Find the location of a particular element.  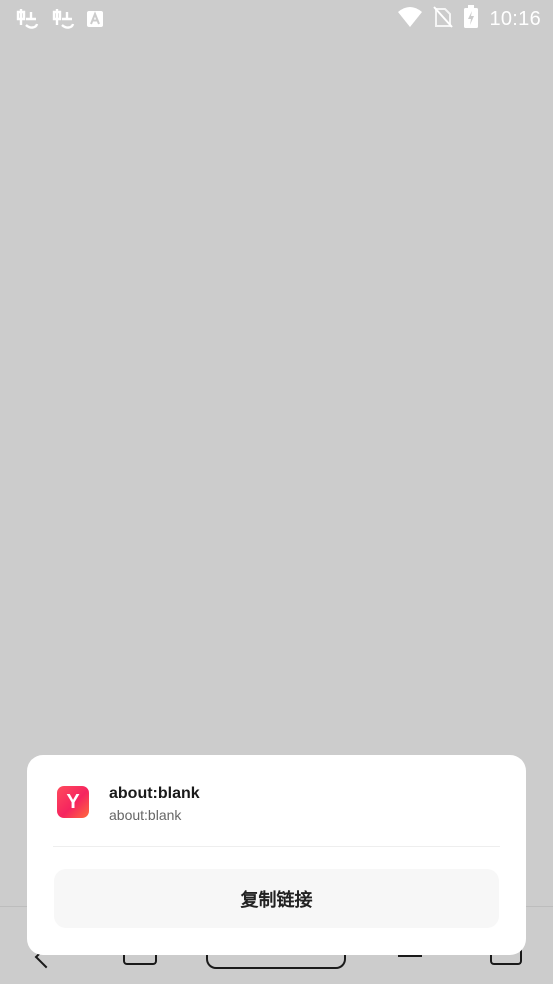

status-time: 10:16 is located at coordinates (515, 19).